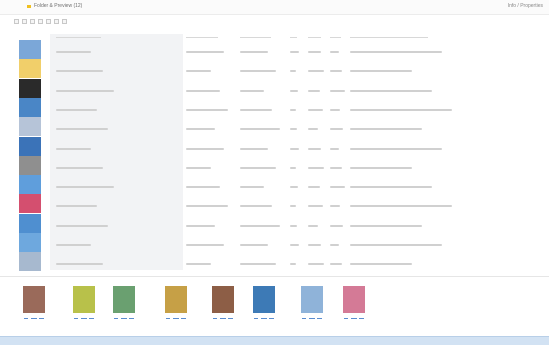 The height and width of the screenshot is (345, 549). I want to click on form-icon, so click(30, 126).